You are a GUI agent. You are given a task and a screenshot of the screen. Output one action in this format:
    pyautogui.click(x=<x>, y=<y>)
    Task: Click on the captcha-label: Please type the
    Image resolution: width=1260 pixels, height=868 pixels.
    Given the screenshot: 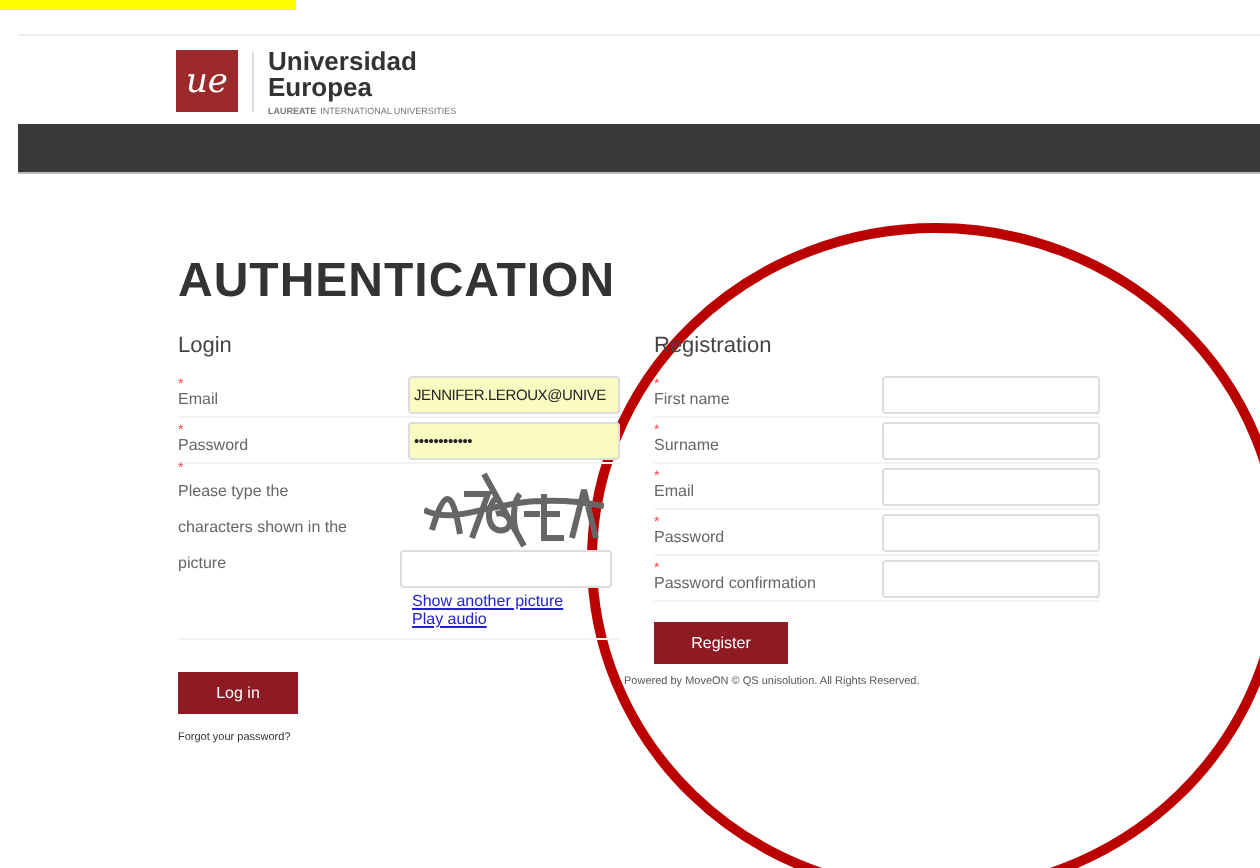 What is the action you would take?
    pyautogui.click(x=234, y=492)
    